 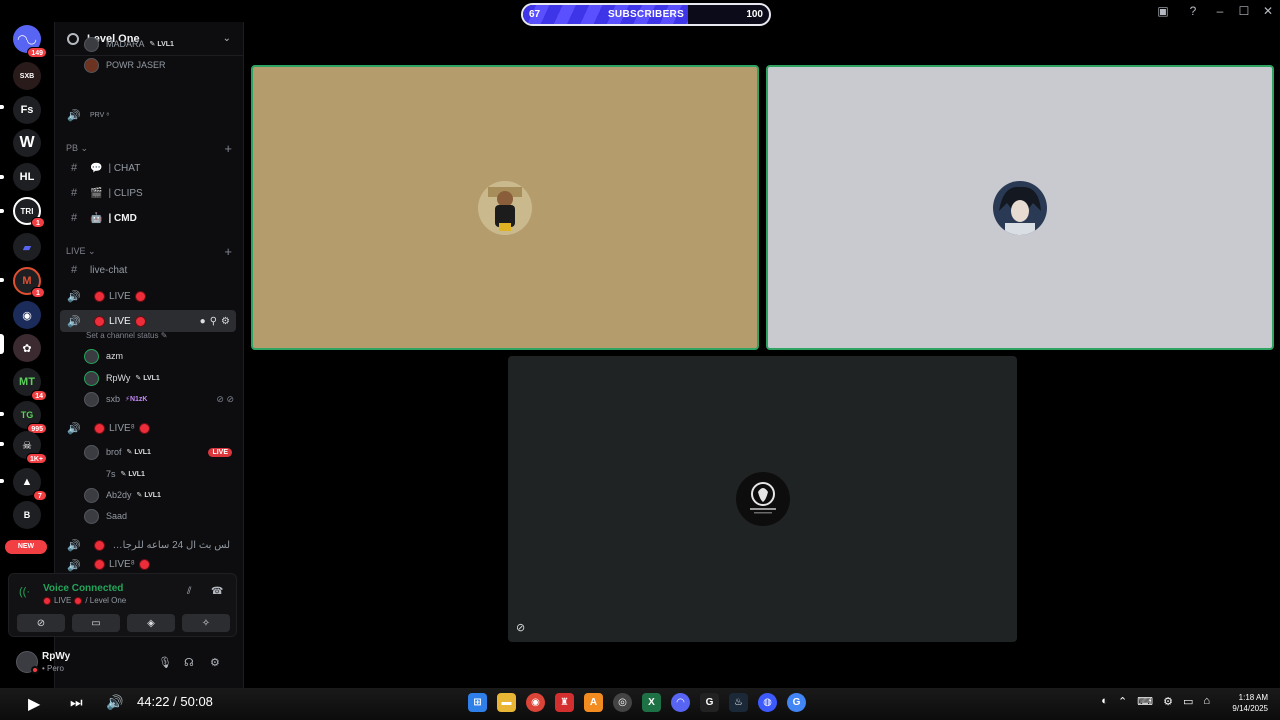 I want to click on new-badge: NEW, so click(x=26, y=547).